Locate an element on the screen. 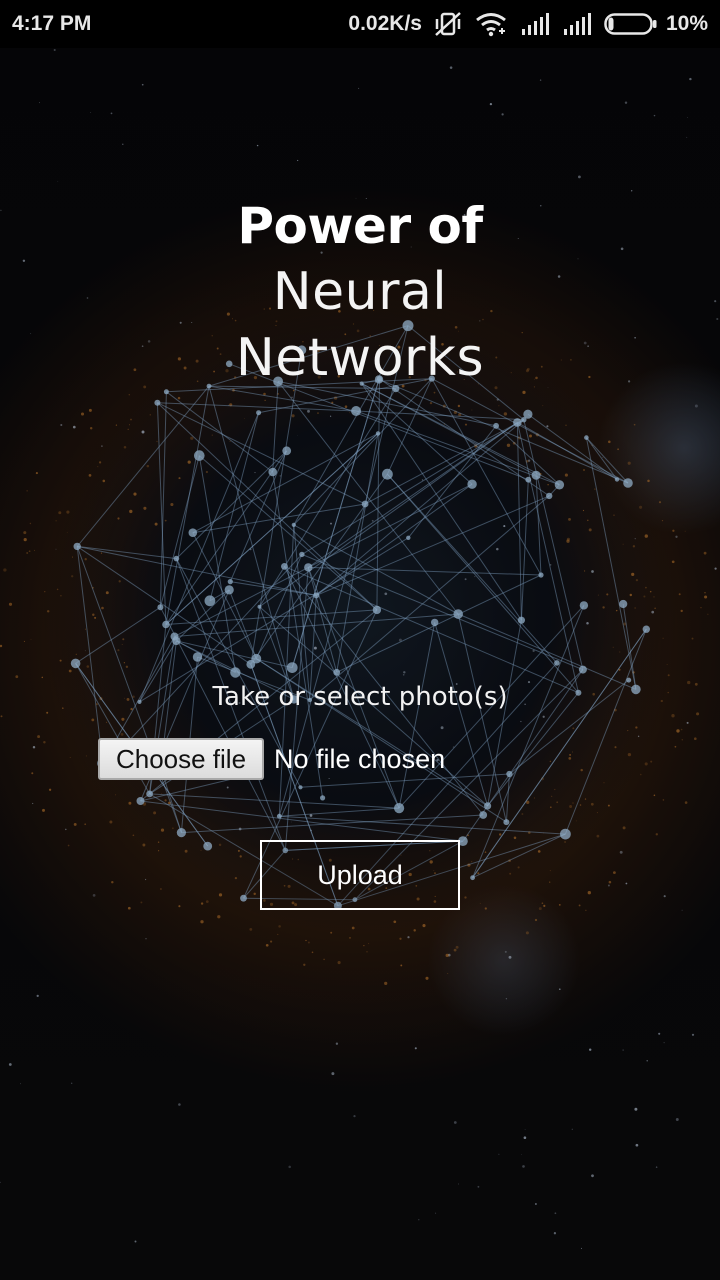 This screenshot has height=1280, width=720. upload-button: Upload is located at coordinates (360, 875).